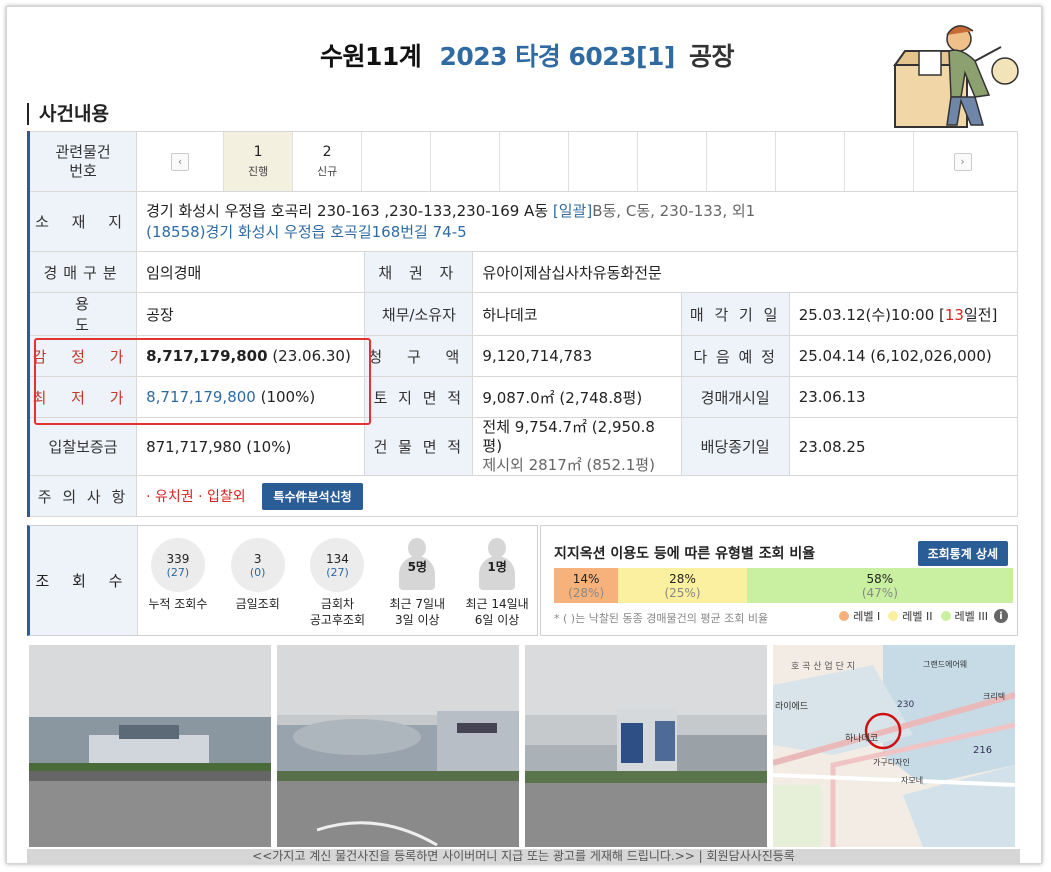 This screenshot has width=1051, height=872. What do you see at coordinates (823, 666) in the screenshot?
I see `map-label-1: 호 곡 산 업 단 지` at bounding box center [823, 666].